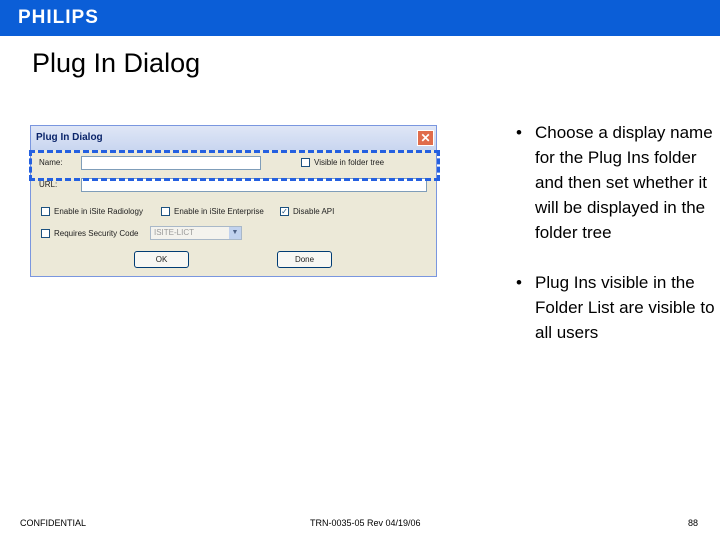 The image size is (720, 540). What do you see at coordinates (365, 523) in the screenshot?
I see `footer-doc-id: TRN-0035-05 Rev 04/19/06` at bounding box center [365, 523].